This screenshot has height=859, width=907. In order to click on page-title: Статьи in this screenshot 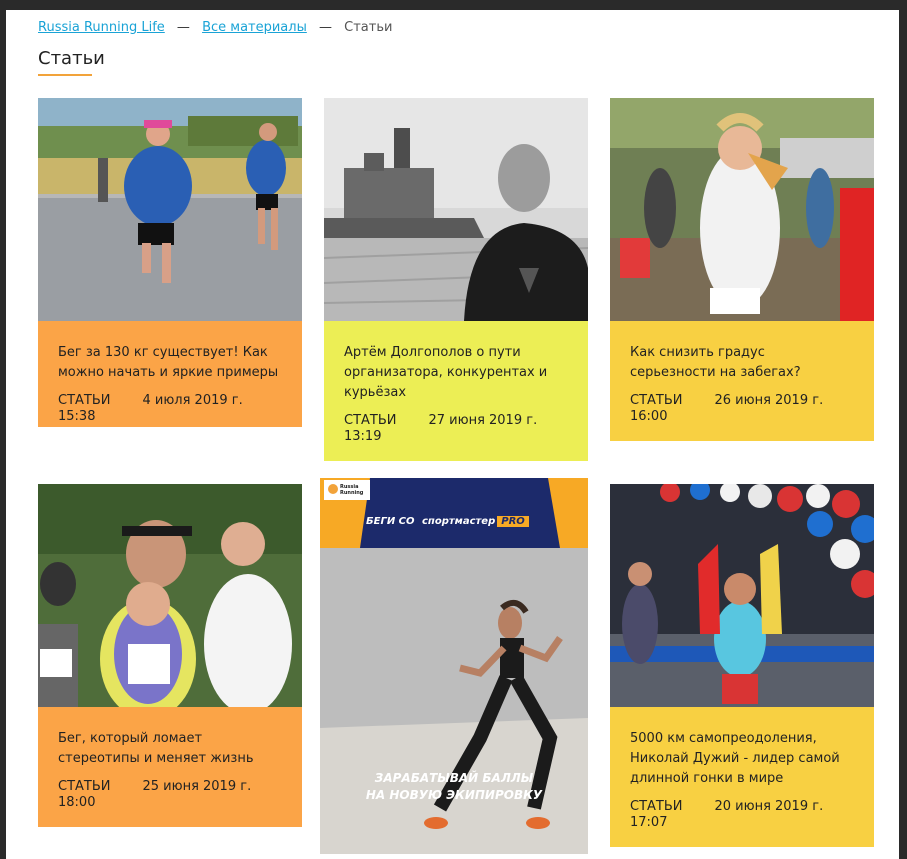, I will do `click(71, 58)`.